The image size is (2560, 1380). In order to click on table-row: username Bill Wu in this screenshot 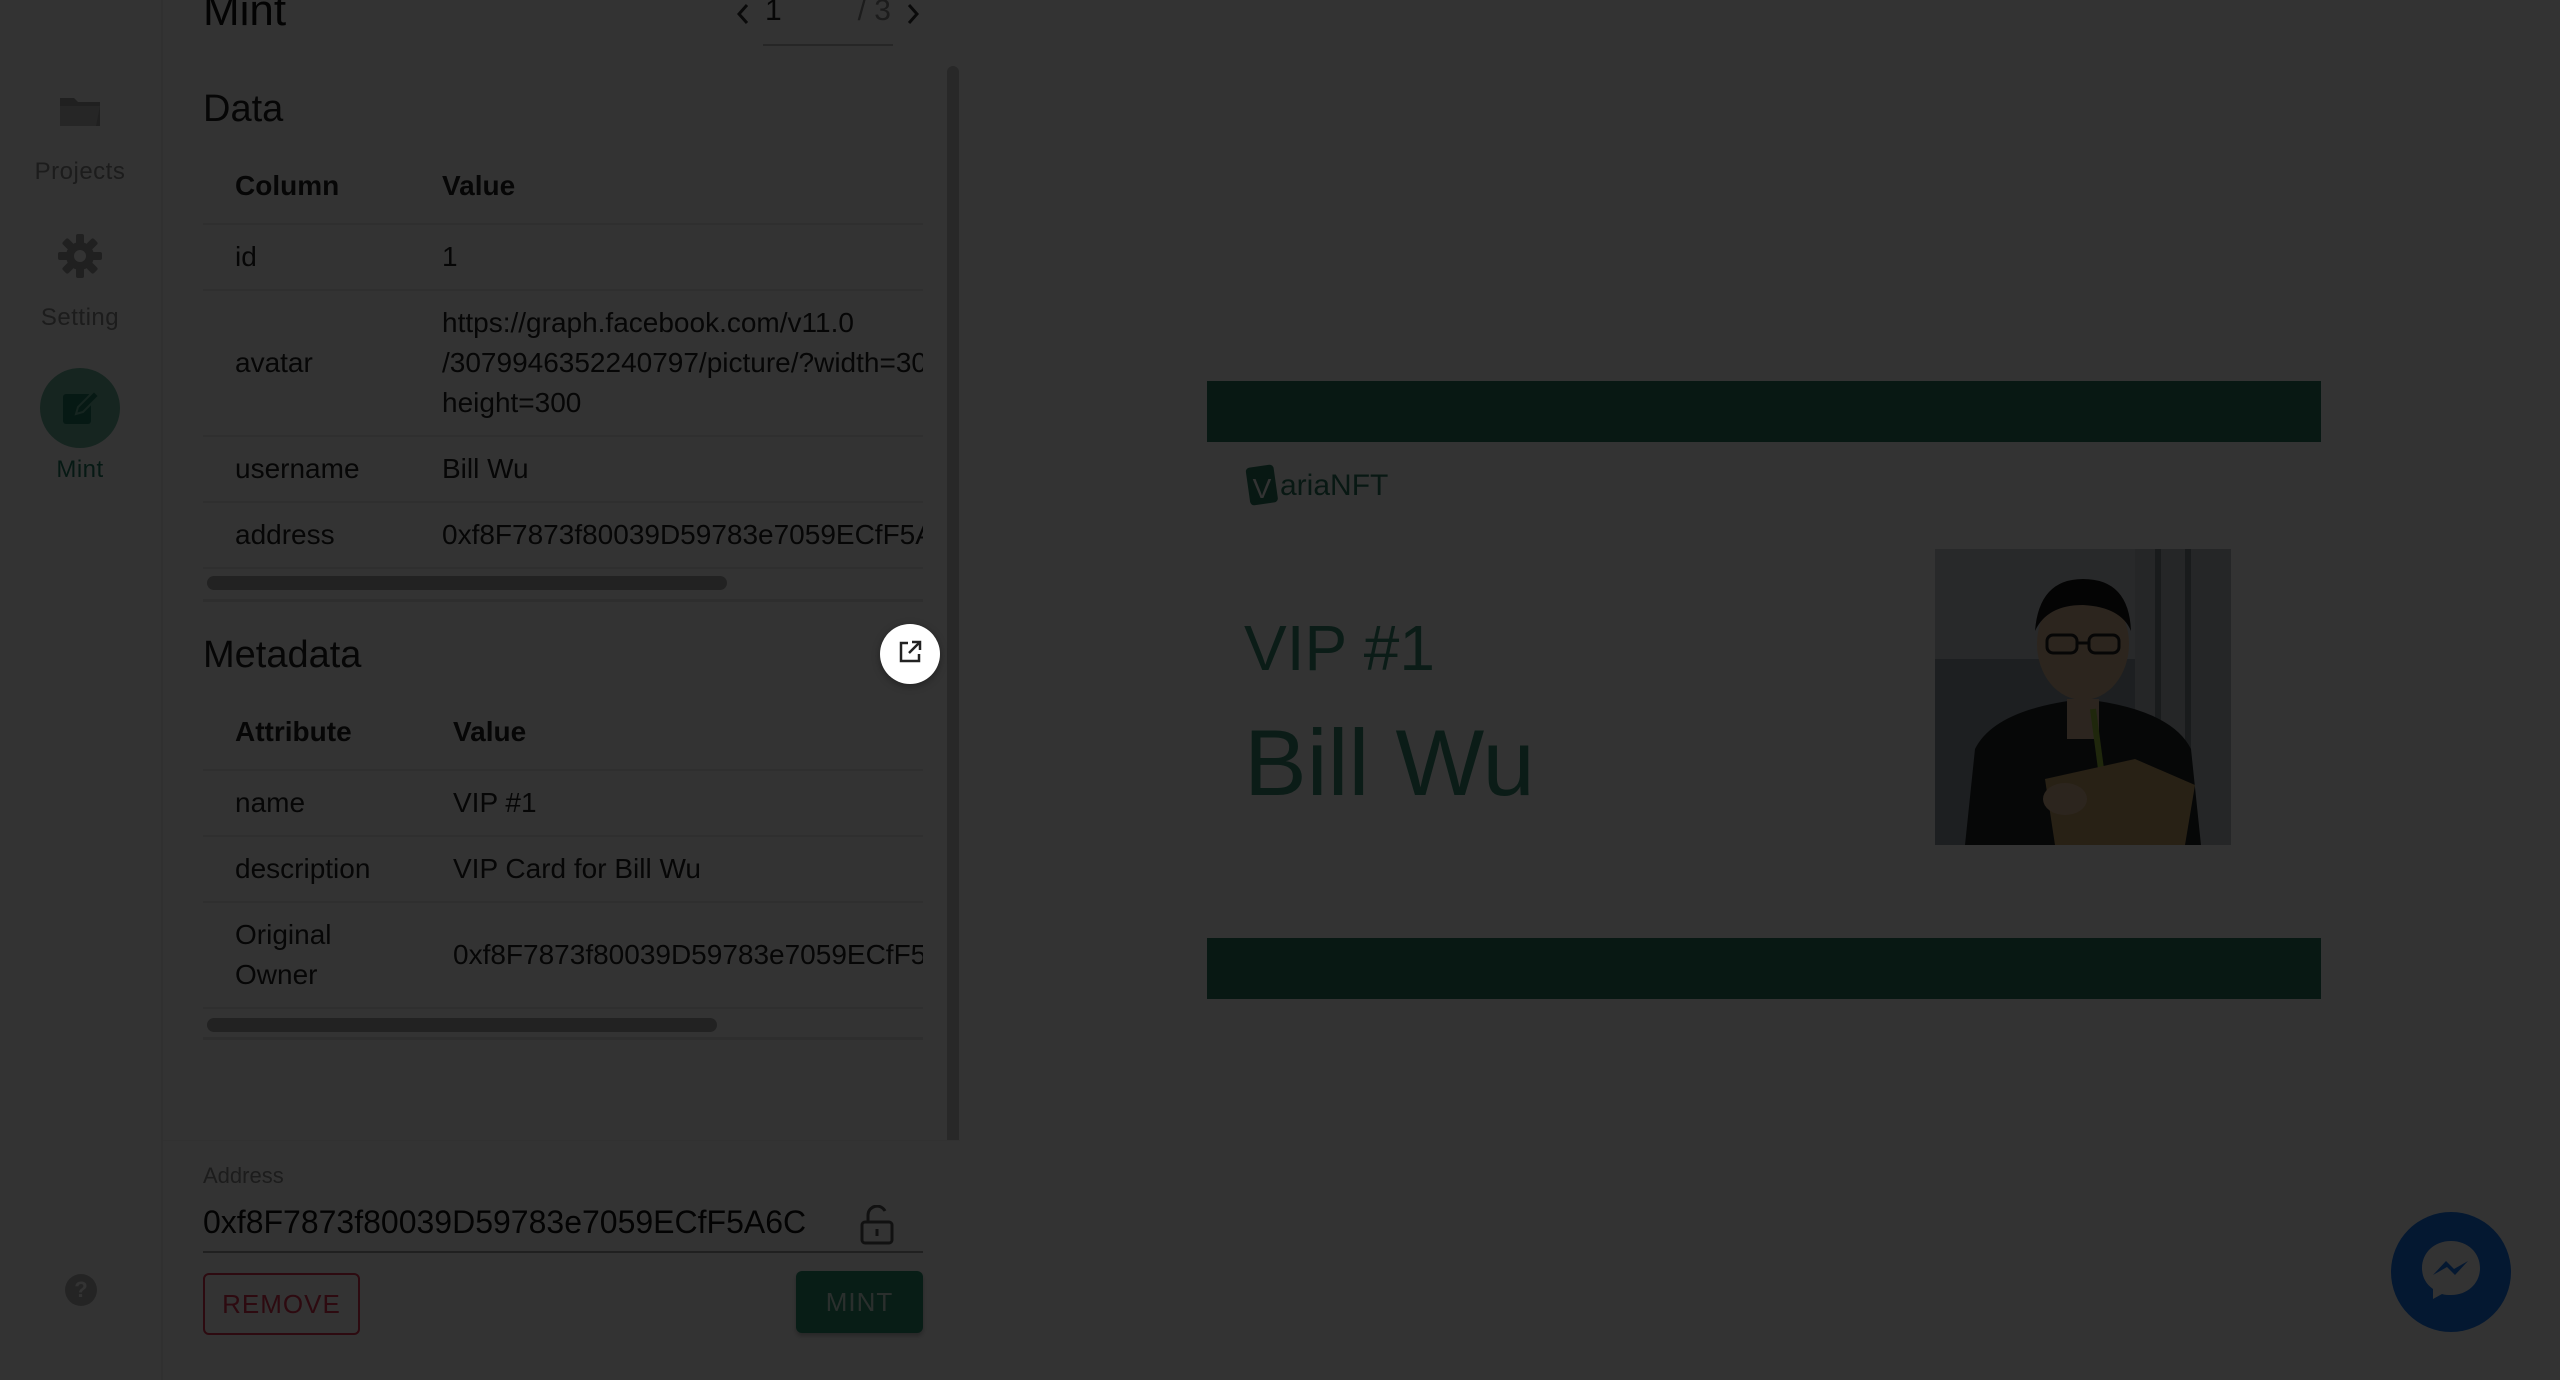, I will do `click(563, 469)`.